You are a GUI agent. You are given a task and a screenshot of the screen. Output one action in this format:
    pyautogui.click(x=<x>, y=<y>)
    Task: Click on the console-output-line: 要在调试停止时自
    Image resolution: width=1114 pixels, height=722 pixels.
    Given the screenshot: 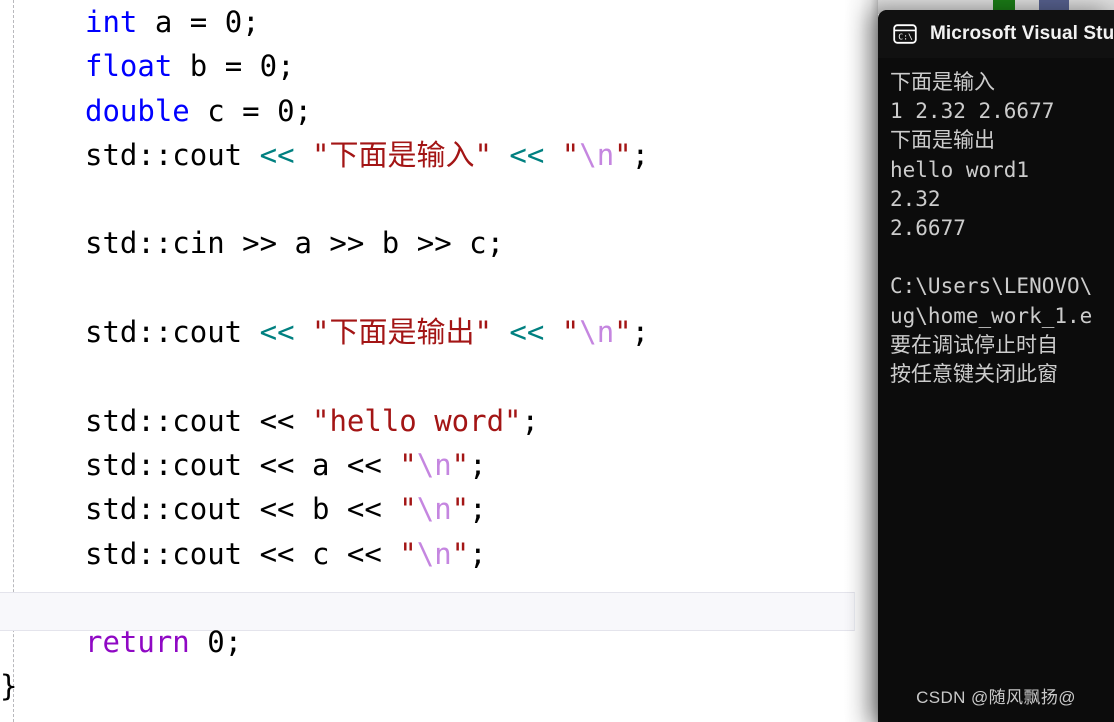 What is the action you would take?
    pyautogui.click(x=974, y=344)
    